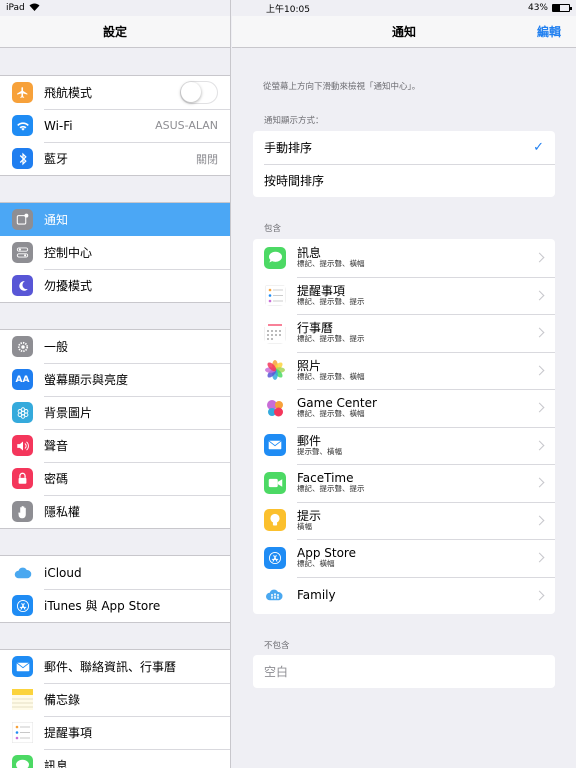  Describe the element at coordinates (426, 482) in the screenshot. I see `app-text: FaceTime 標記、提示聲、提示` at that location.